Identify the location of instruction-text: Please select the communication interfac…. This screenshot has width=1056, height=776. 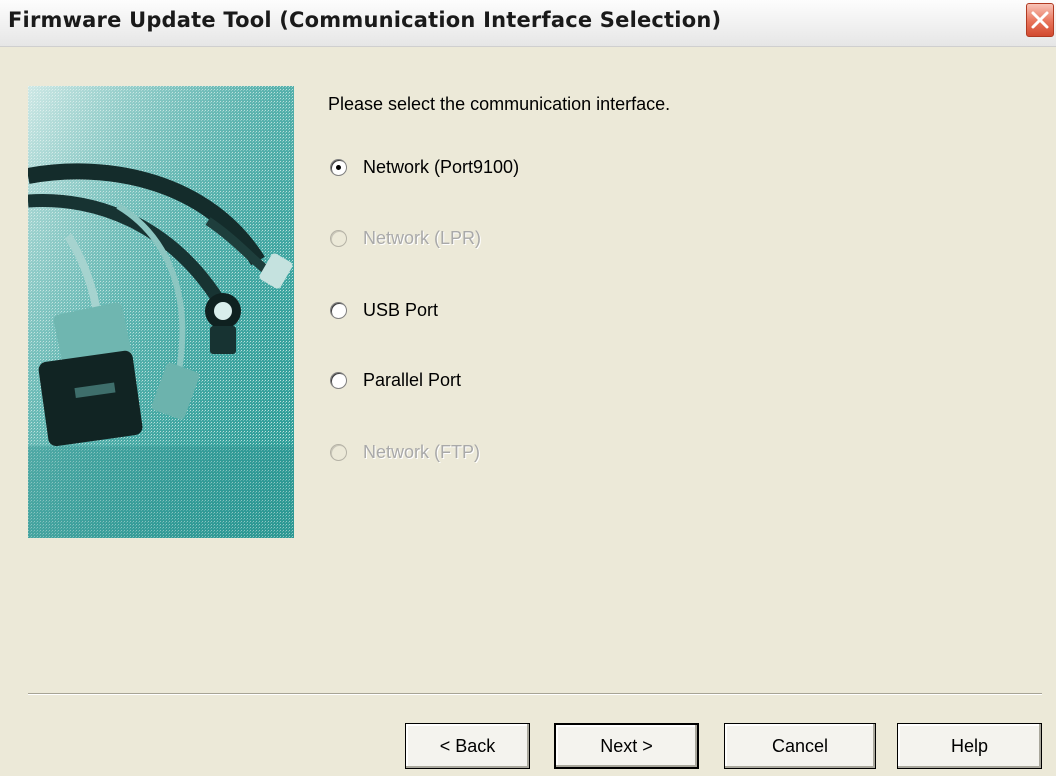
(499, 104).